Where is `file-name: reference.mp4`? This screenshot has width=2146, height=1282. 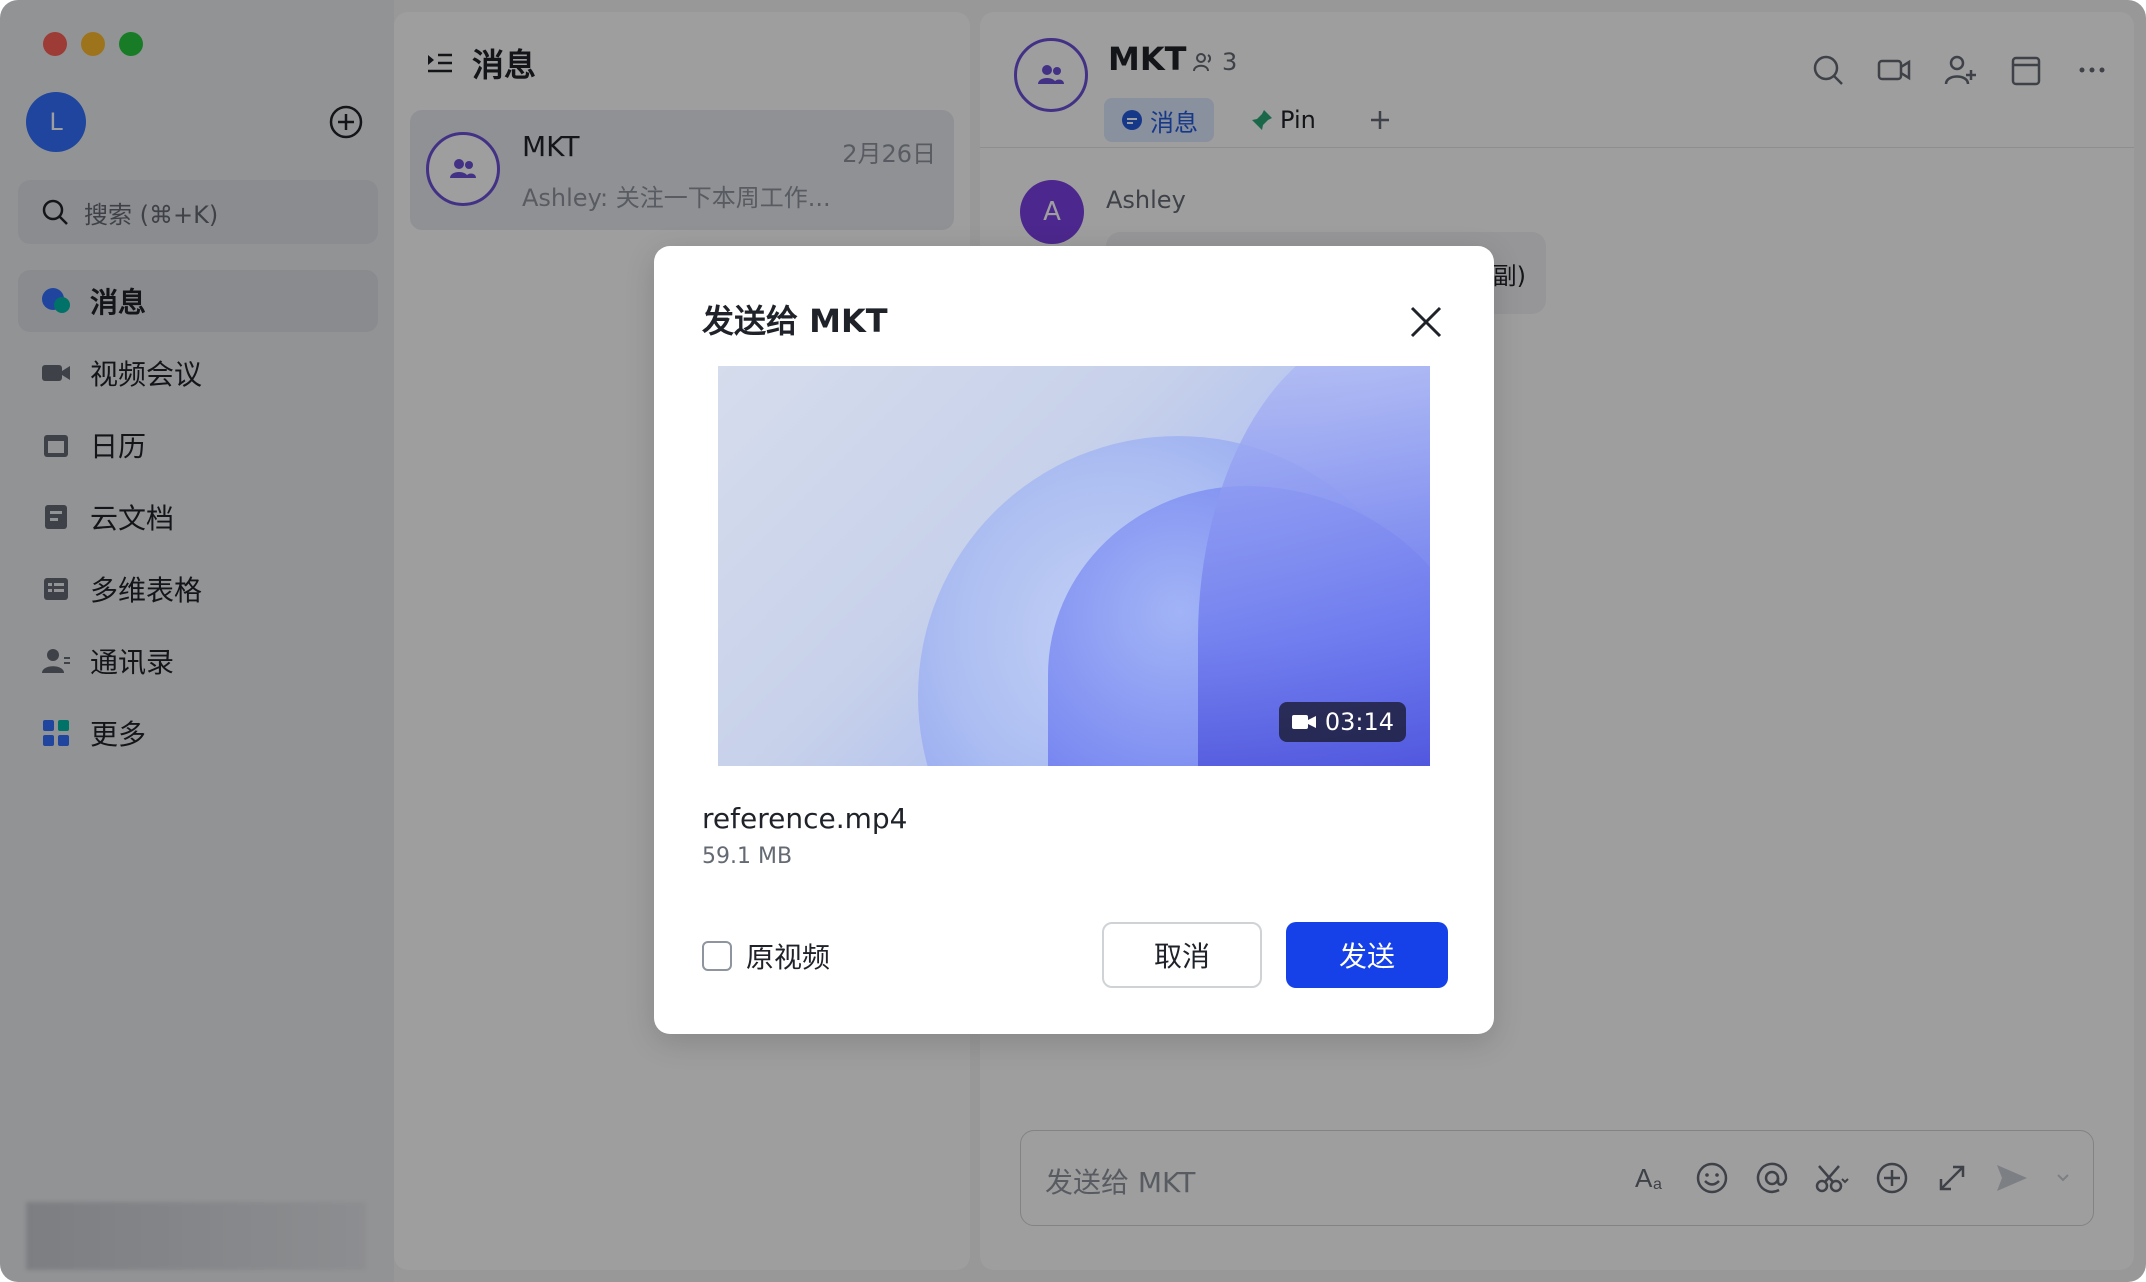
file-name: reference.mp4 is located at coordinates (805, 818).